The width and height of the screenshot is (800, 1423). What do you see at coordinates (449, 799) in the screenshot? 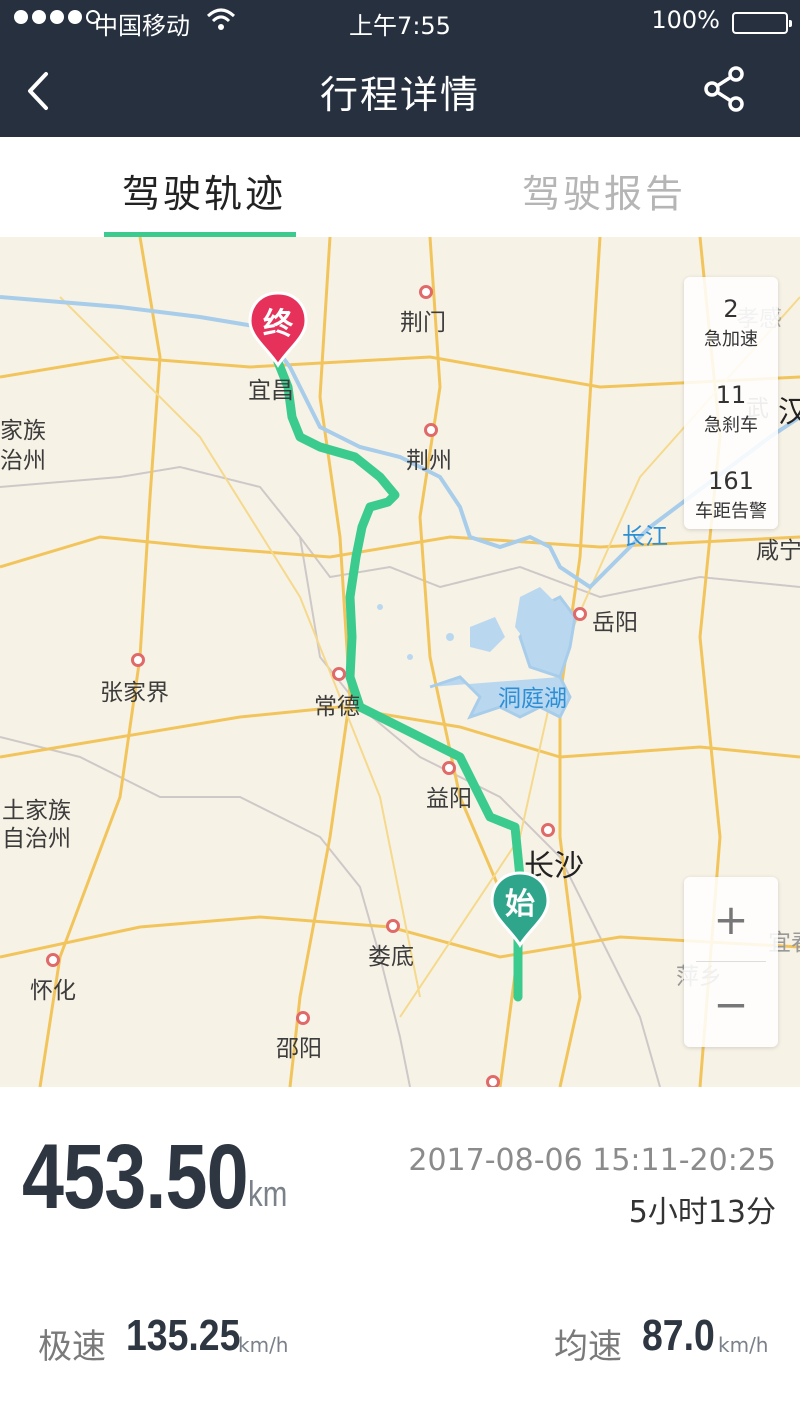
I see `place-yiyang: 益阳` at bounding box center [449, 799].